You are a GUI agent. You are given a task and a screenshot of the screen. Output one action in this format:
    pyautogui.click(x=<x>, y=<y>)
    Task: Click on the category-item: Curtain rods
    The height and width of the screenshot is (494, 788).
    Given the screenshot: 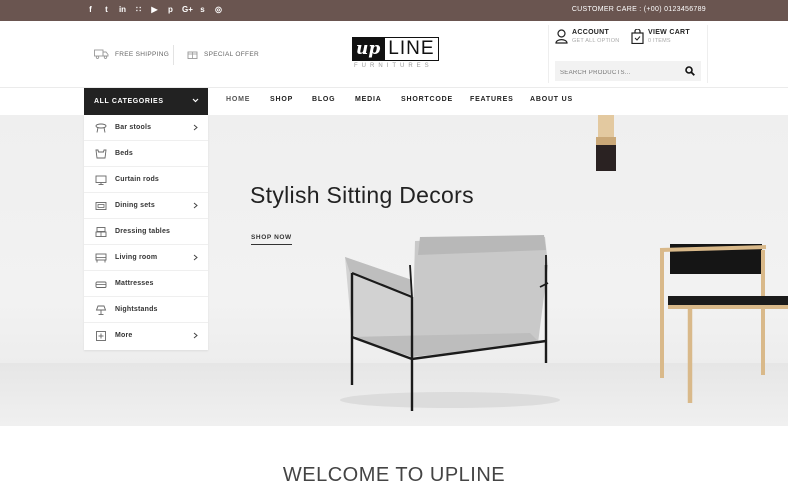 What is the action you would take?
    pyautogui.click(x=146, y=180)
    